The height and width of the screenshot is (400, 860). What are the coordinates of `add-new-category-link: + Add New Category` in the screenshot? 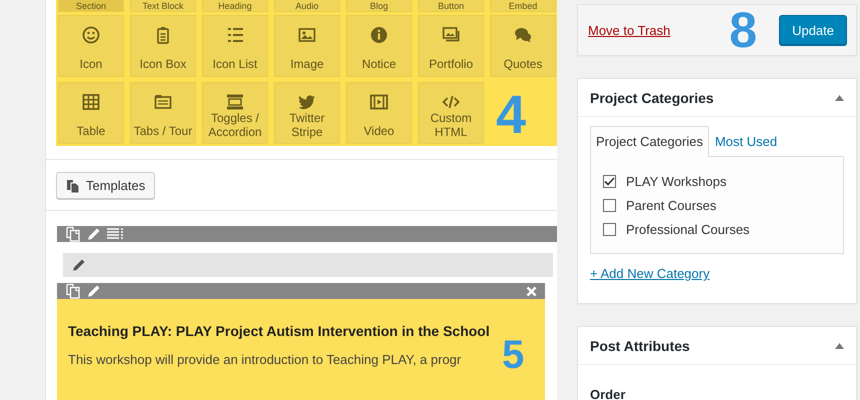 It's located at (650, 273).